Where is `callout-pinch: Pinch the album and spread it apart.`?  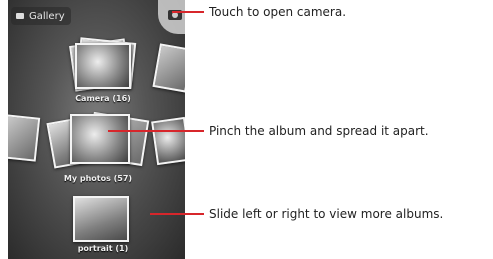 callout-pinch: Pinch the album and spread it apart. is located at coordinates (268, 131).